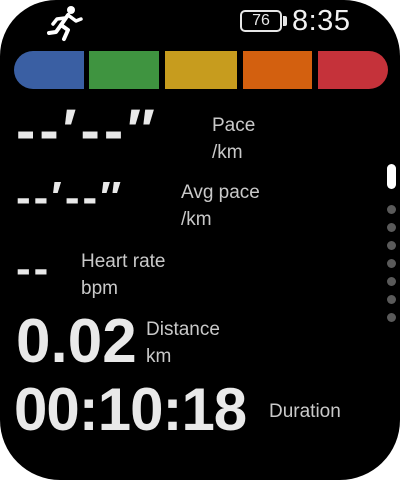 This screenshot has width=400, height=480. Describe the element at coordinates (49, 70) in the screenshot. I see `zone-1-segment` at that location.